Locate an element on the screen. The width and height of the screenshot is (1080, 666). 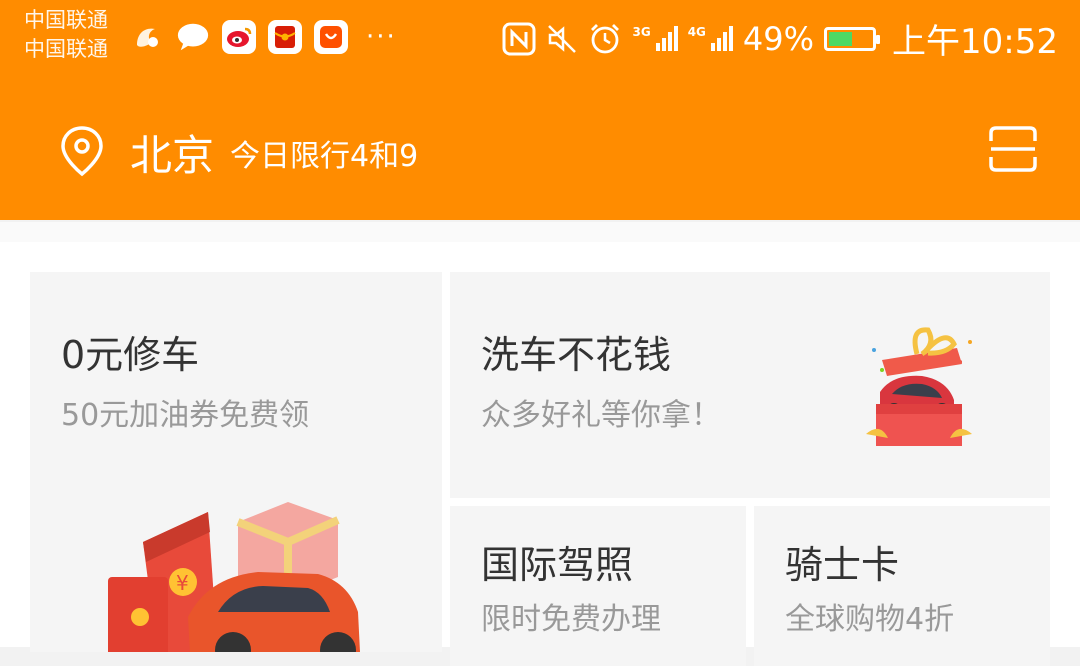
nfc-icon is located at coordinates (519, 39).